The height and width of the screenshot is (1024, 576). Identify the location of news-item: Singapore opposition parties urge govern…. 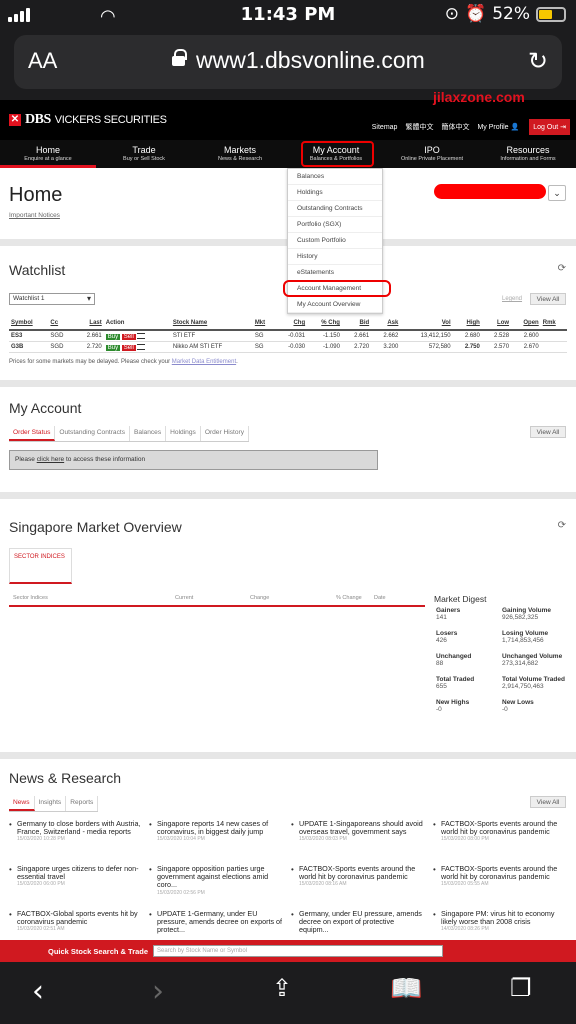
(216, 887).